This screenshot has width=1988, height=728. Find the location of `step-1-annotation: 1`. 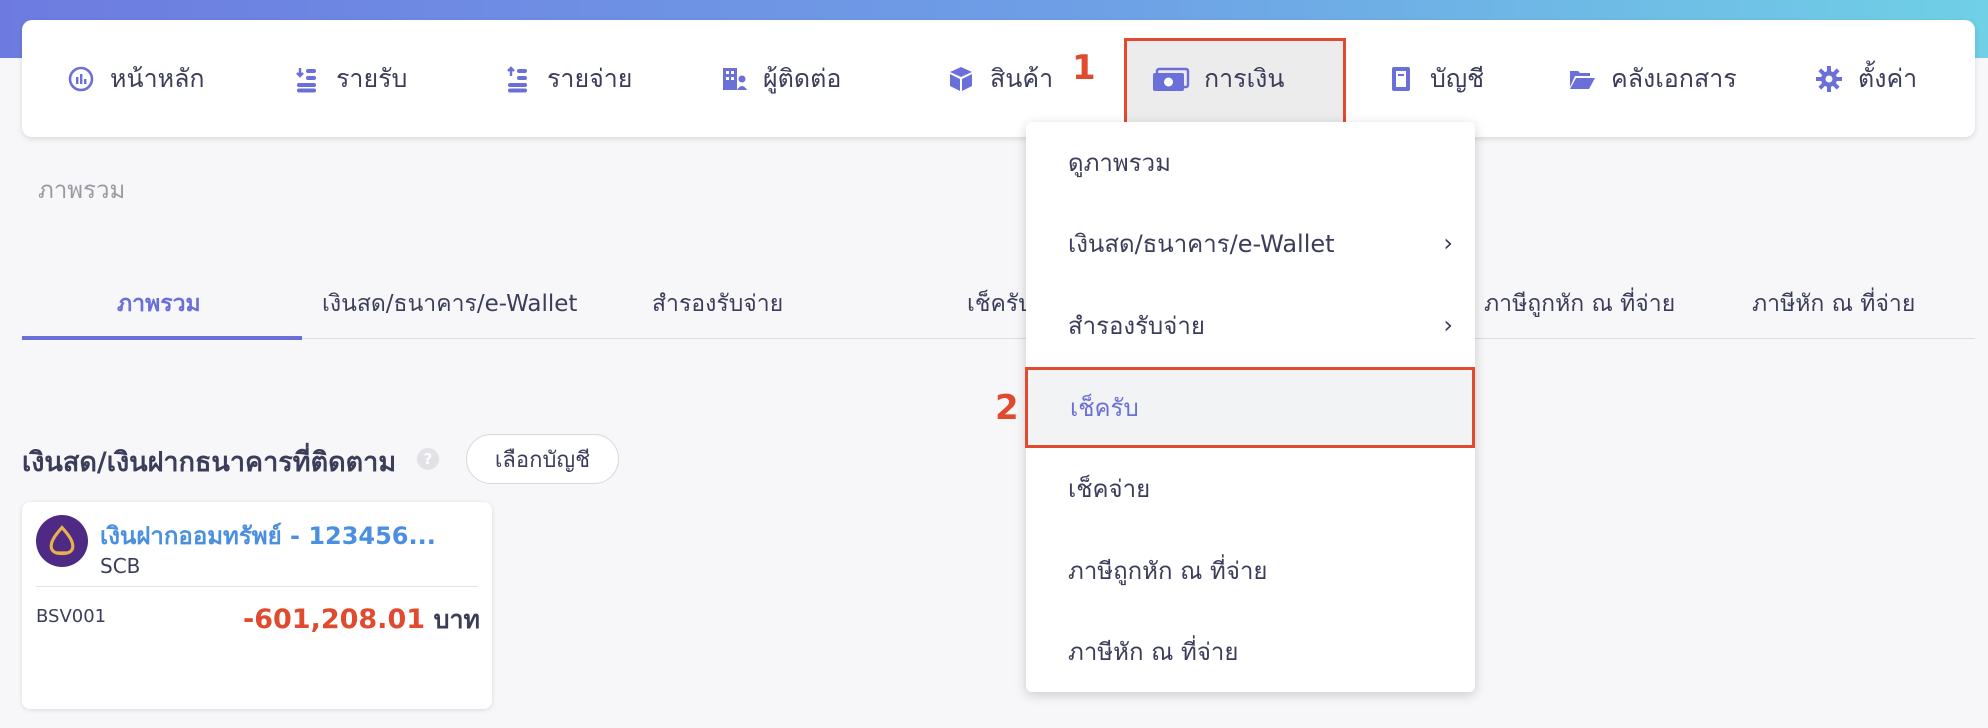

step-1-annotation: 1 is located at coordinates (1084, 68).